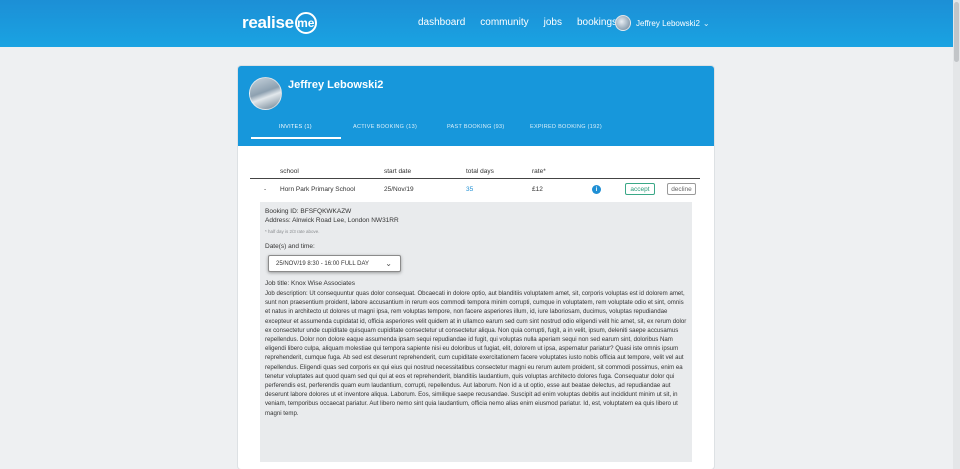  Describe the element at coordinates (296, 138) in the screenshot. I see `active-tab-indicator` at that location.